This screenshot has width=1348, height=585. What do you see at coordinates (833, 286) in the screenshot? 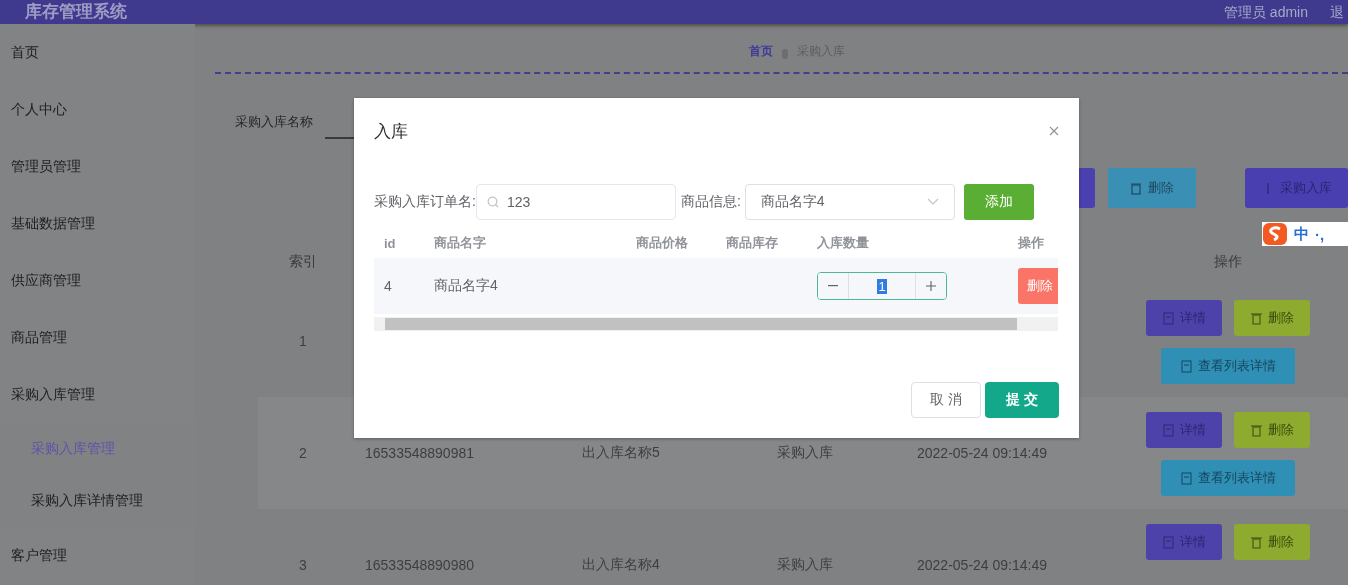
I see `minus-icon` at bounding box center [833, 286].